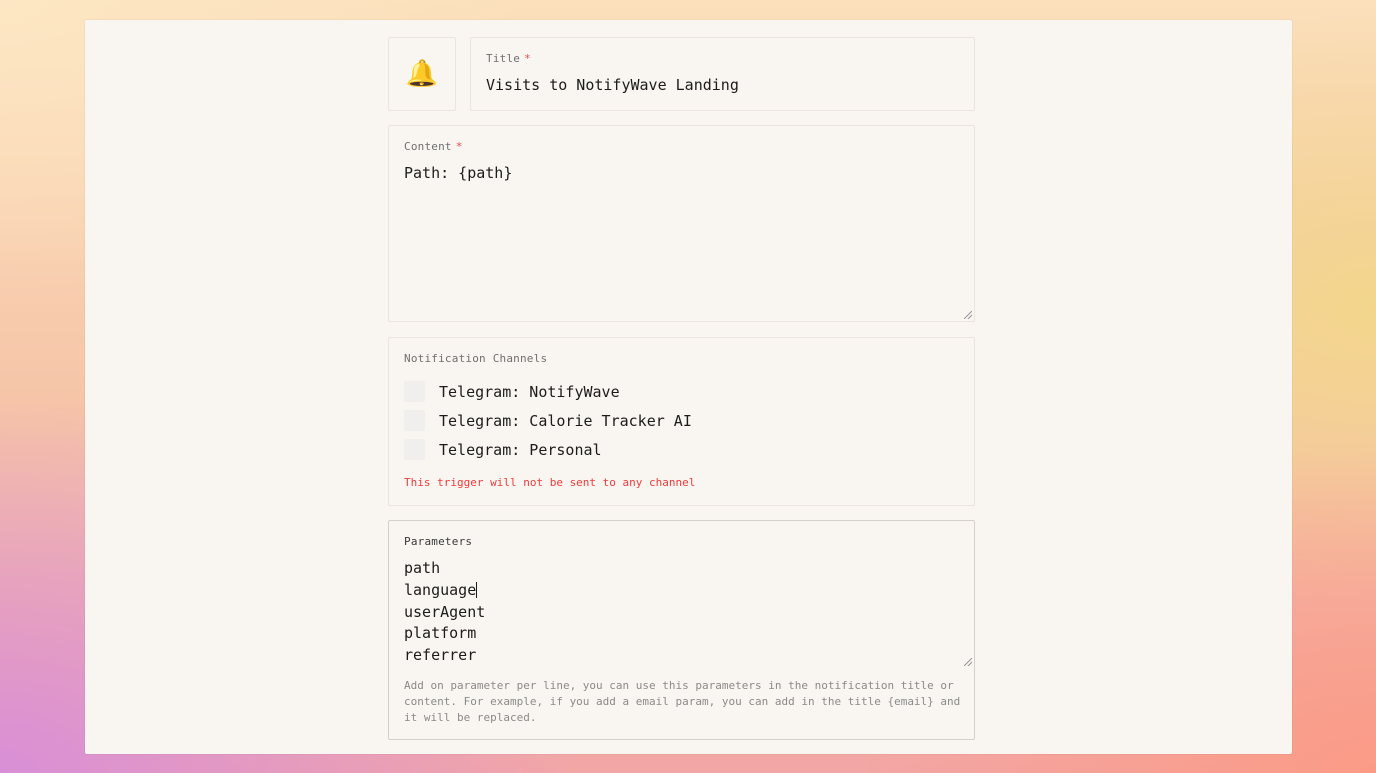  Describe the element at coordinates (722, 74) in the screenshot. I see `title-field: Title * Visits to NotifyWave Landing` at that location.